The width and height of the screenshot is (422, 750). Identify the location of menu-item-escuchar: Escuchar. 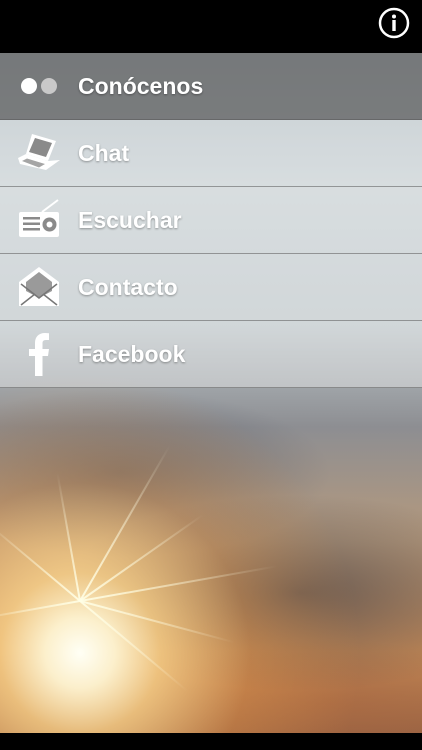
(211, 220).